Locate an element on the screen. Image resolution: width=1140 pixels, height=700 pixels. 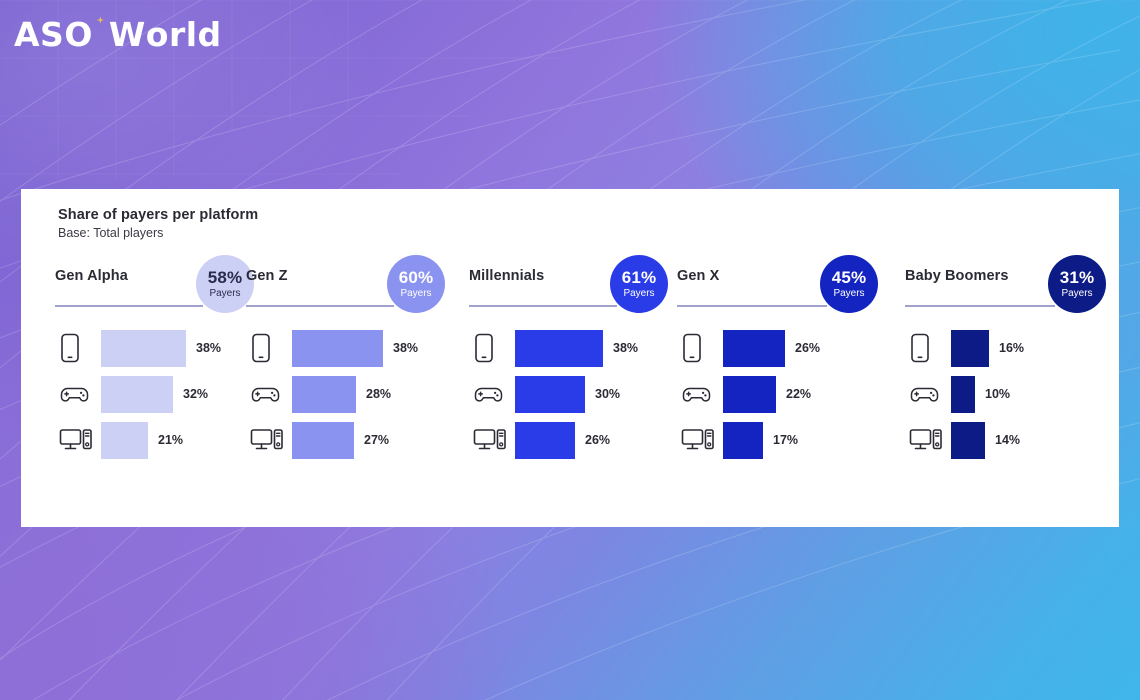
platform-row-pc: 17% is located at coordinates (781, 440).